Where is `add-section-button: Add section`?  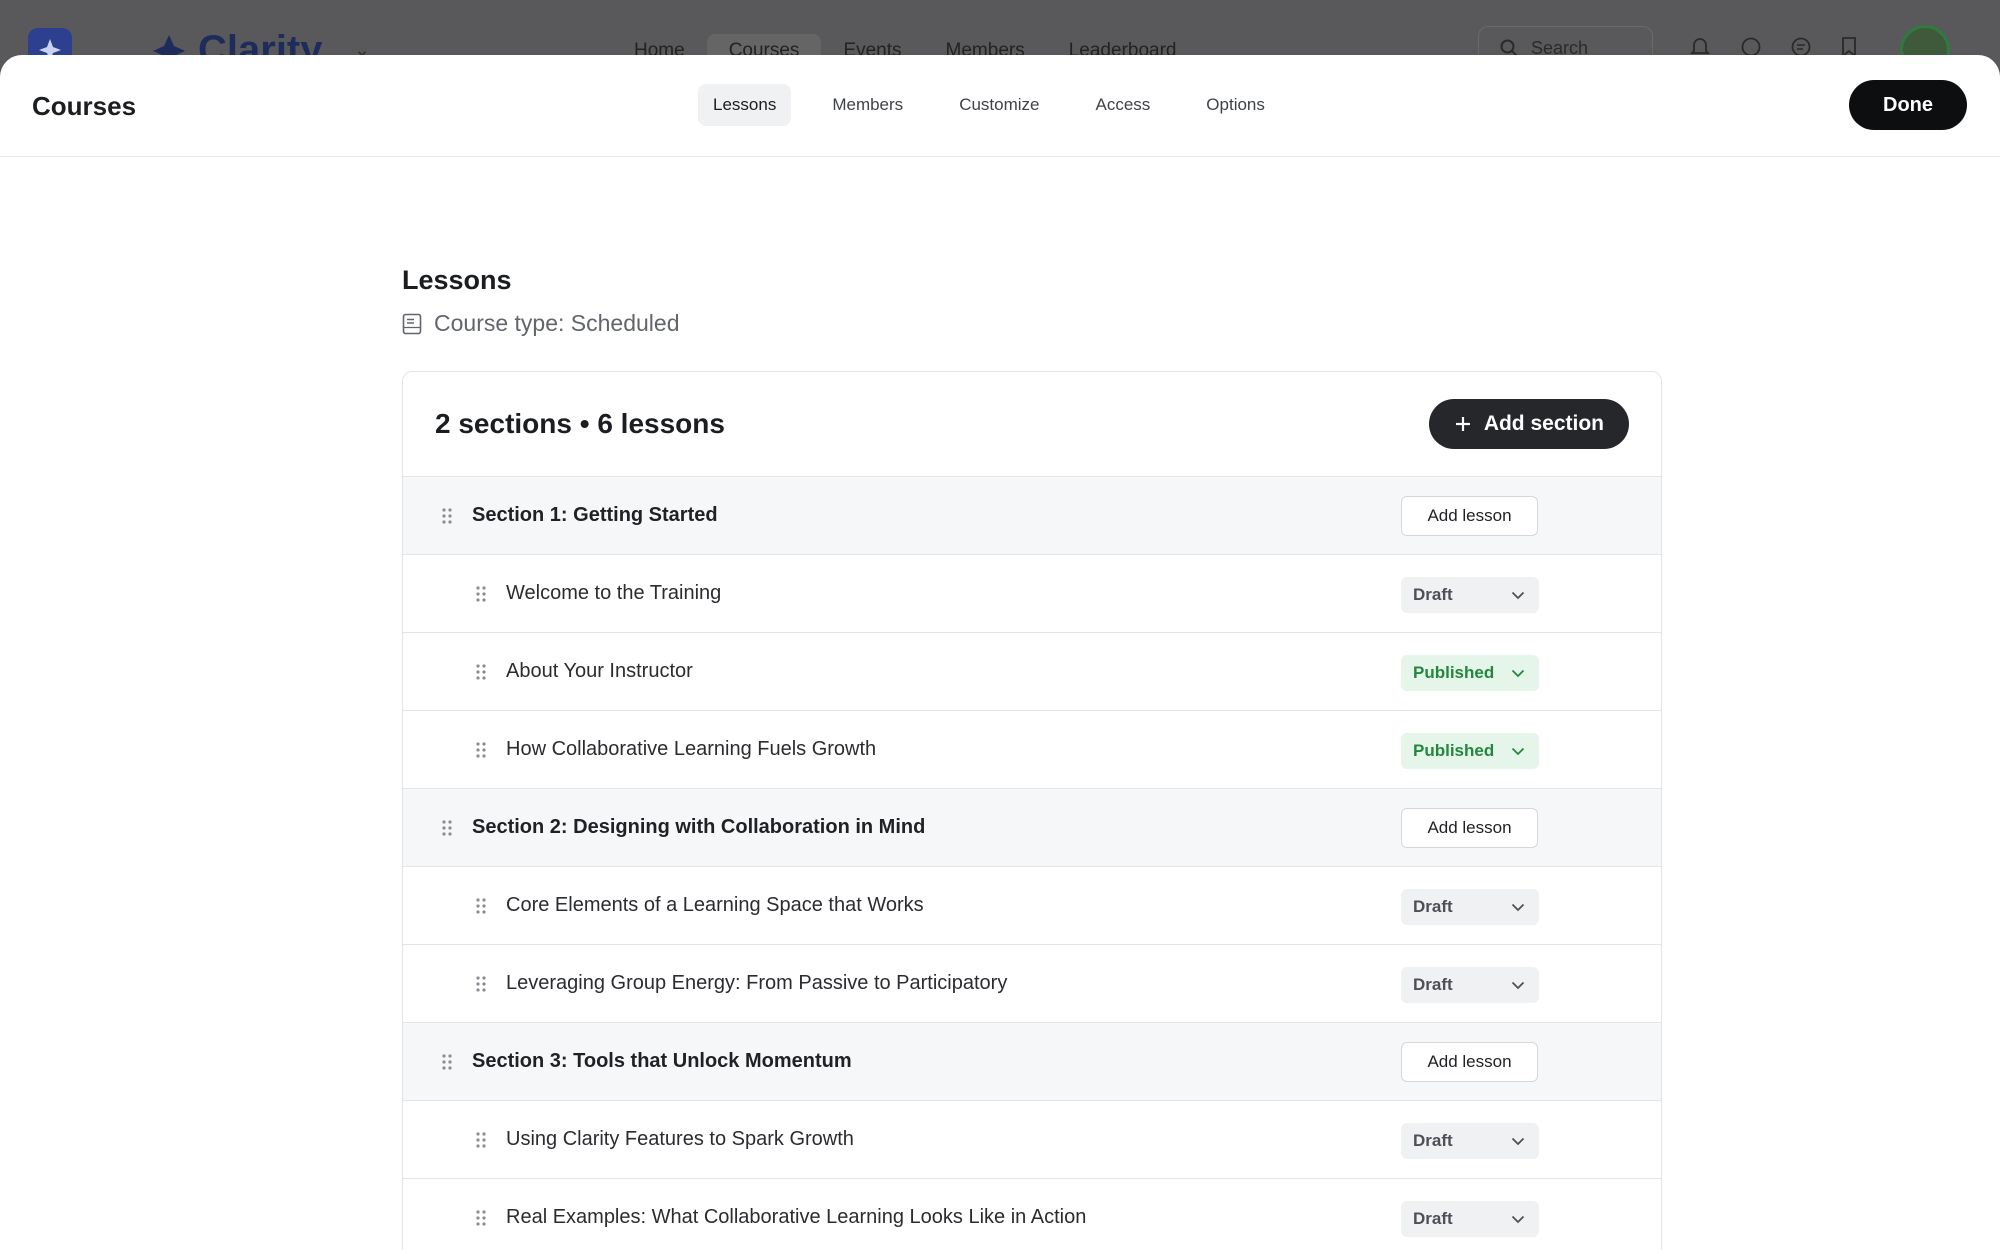 add-section-button: Add section is located at coordinates (1528, 424).